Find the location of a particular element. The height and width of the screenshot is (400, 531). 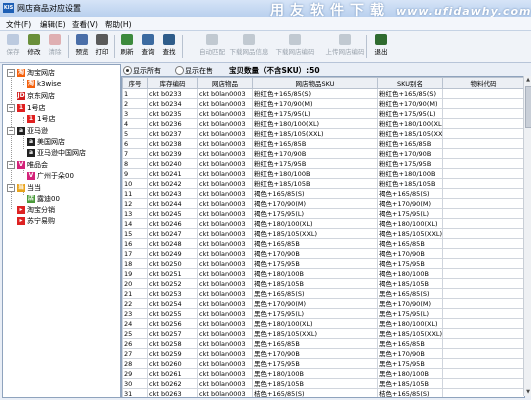

table-cell: ckt b0251 is located at coordinates (172, 273).